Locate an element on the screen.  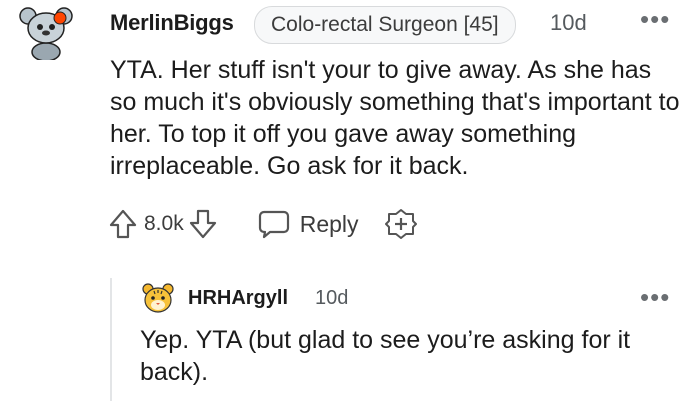
tiger-avatar-icon is located at coordinates (158, 298).